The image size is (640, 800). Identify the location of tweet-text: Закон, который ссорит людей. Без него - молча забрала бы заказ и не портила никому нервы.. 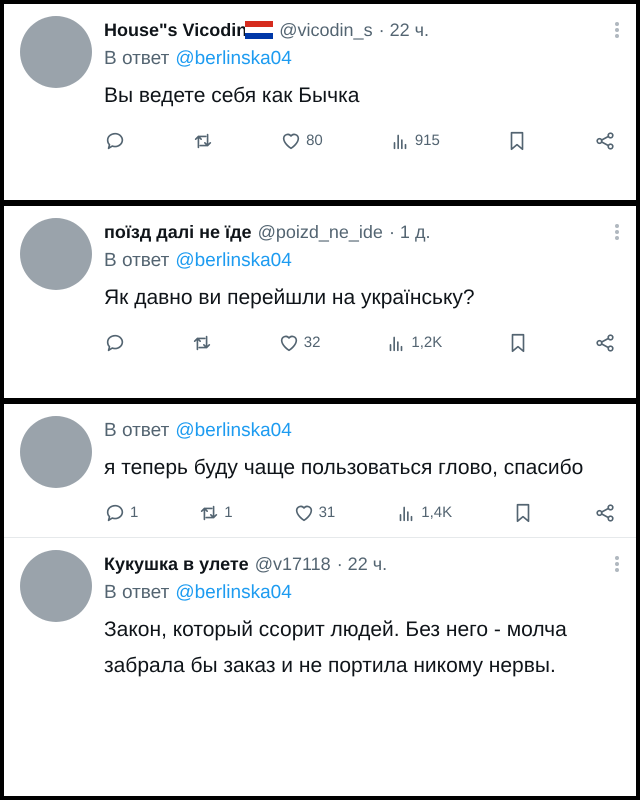
(336, 647).